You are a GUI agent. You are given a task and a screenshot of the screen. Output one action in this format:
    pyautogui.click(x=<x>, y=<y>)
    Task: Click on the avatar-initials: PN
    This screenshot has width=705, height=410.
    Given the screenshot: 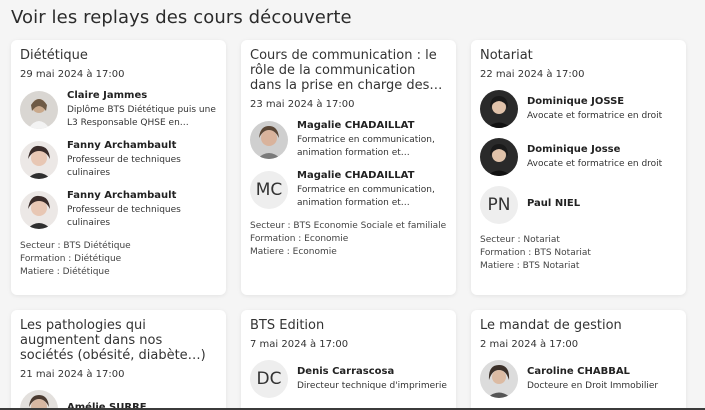 What is the action you would take?
    pyautogui.click(x=499, y=205)
    